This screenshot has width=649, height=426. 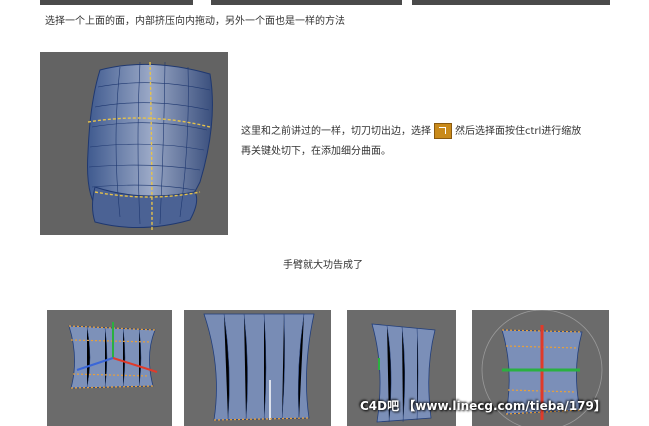 What do you see at coordinates (443, 131) in the screenshot?
I see `knife-tool-icon` at bounding box center [443, 131].